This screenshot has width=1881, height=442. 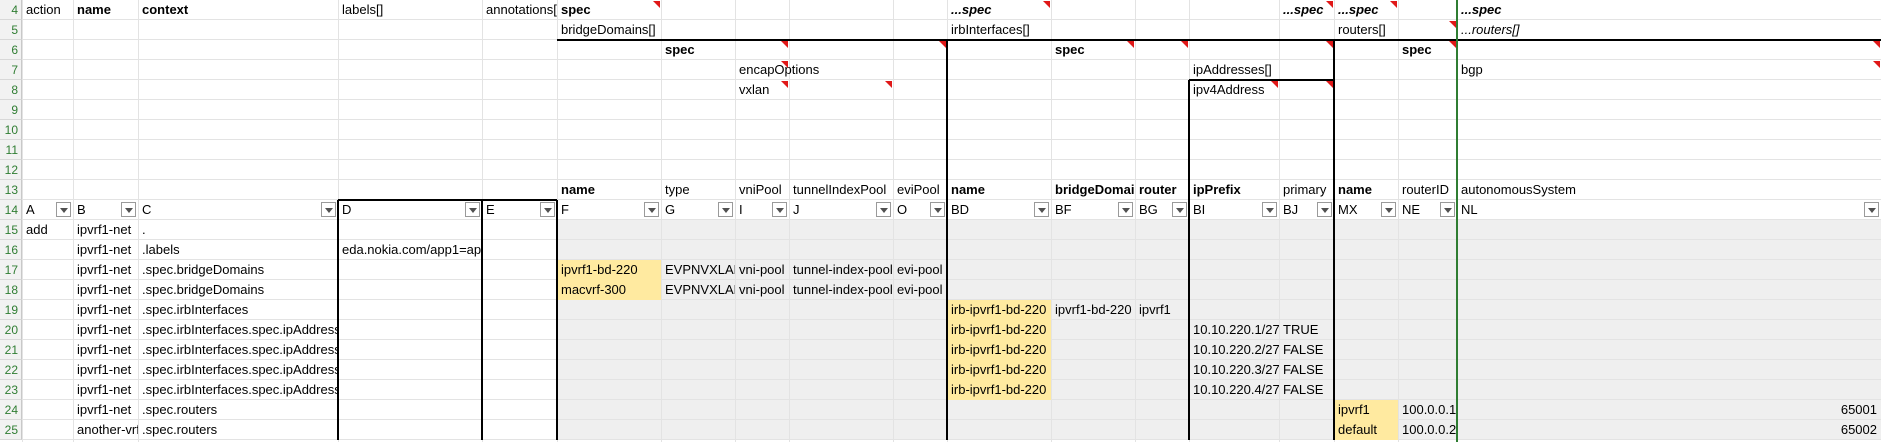 I want to click on row-number: 25, so click(x=11, y=430).